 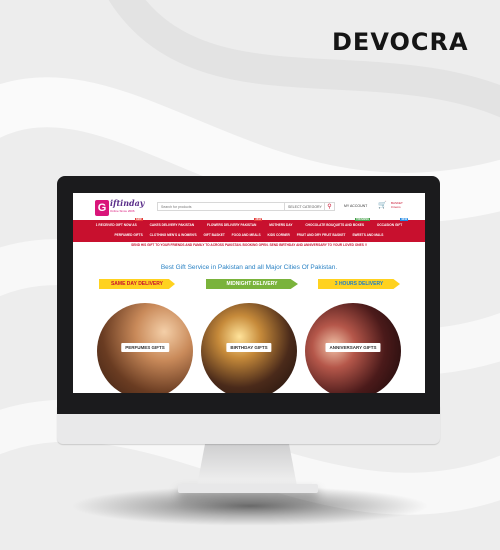 I want to click on nav-item: SWEETS AND MALS, so click(x=367, y=235).